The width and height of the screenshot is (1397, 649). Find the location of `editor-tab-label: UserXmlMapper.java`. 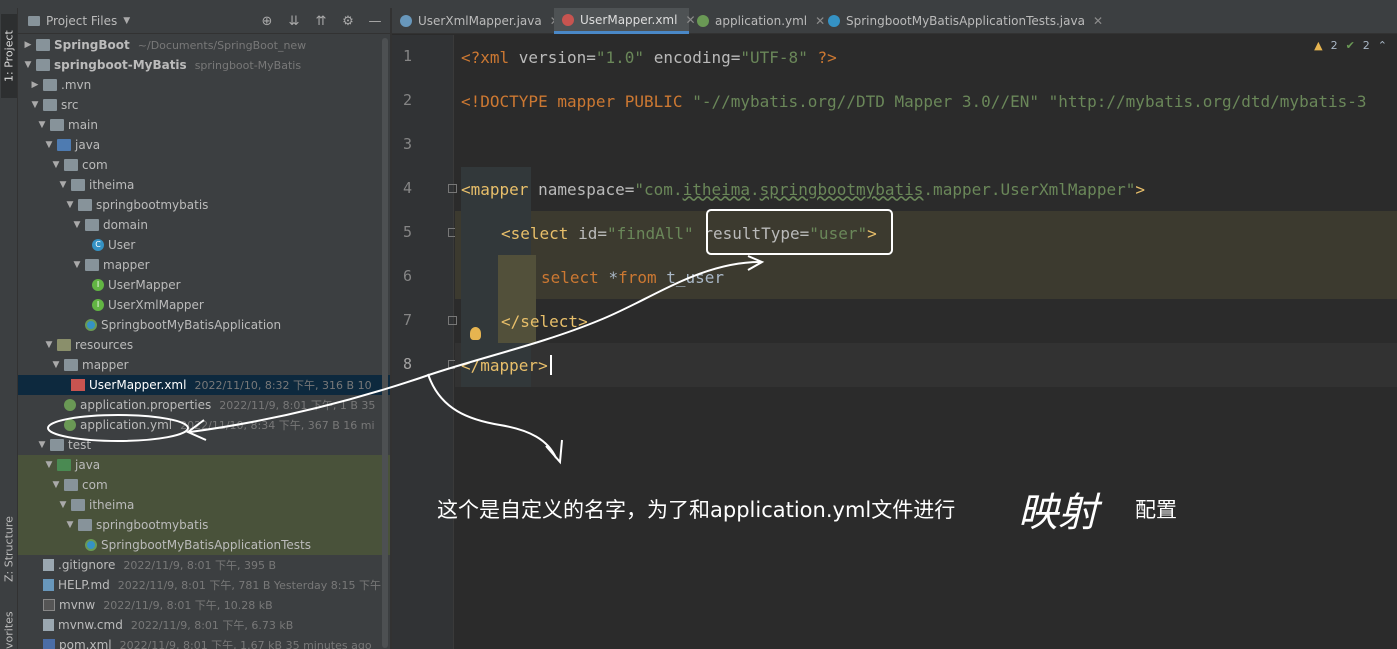

editor-tab-label: UserXmlMapper.java is located at coordinates (480, 21).